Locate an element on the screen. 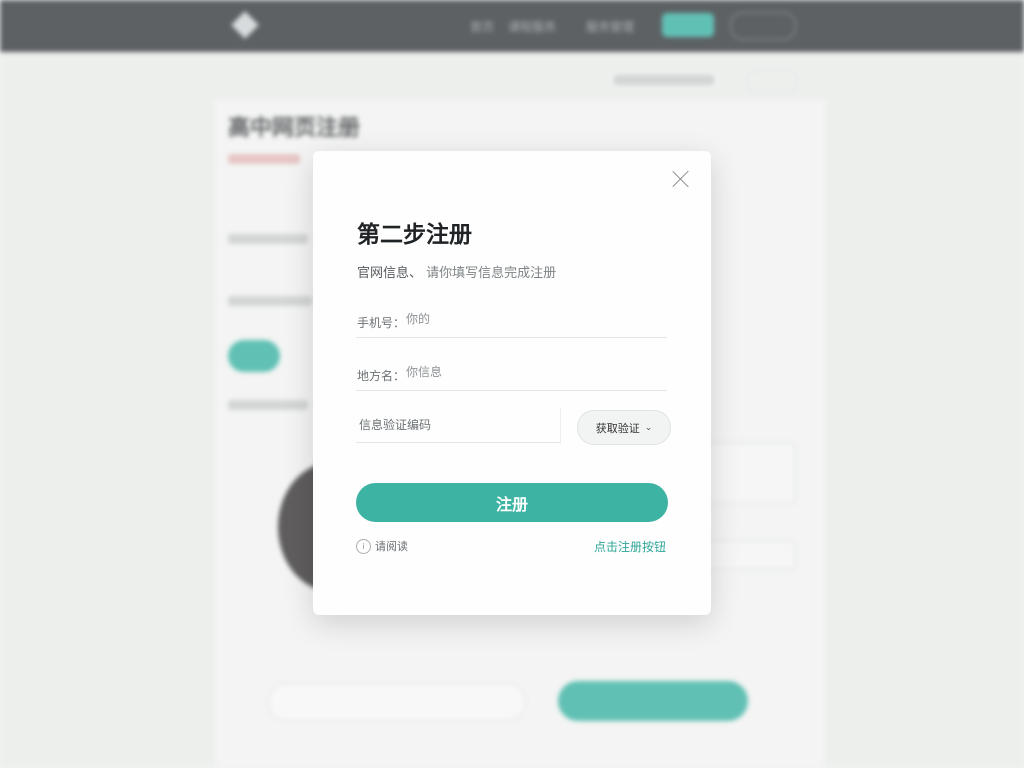 Image resolution: width=1024 pixels, height=768 pixels. verification-code-input is located at coordinates (457, 425).